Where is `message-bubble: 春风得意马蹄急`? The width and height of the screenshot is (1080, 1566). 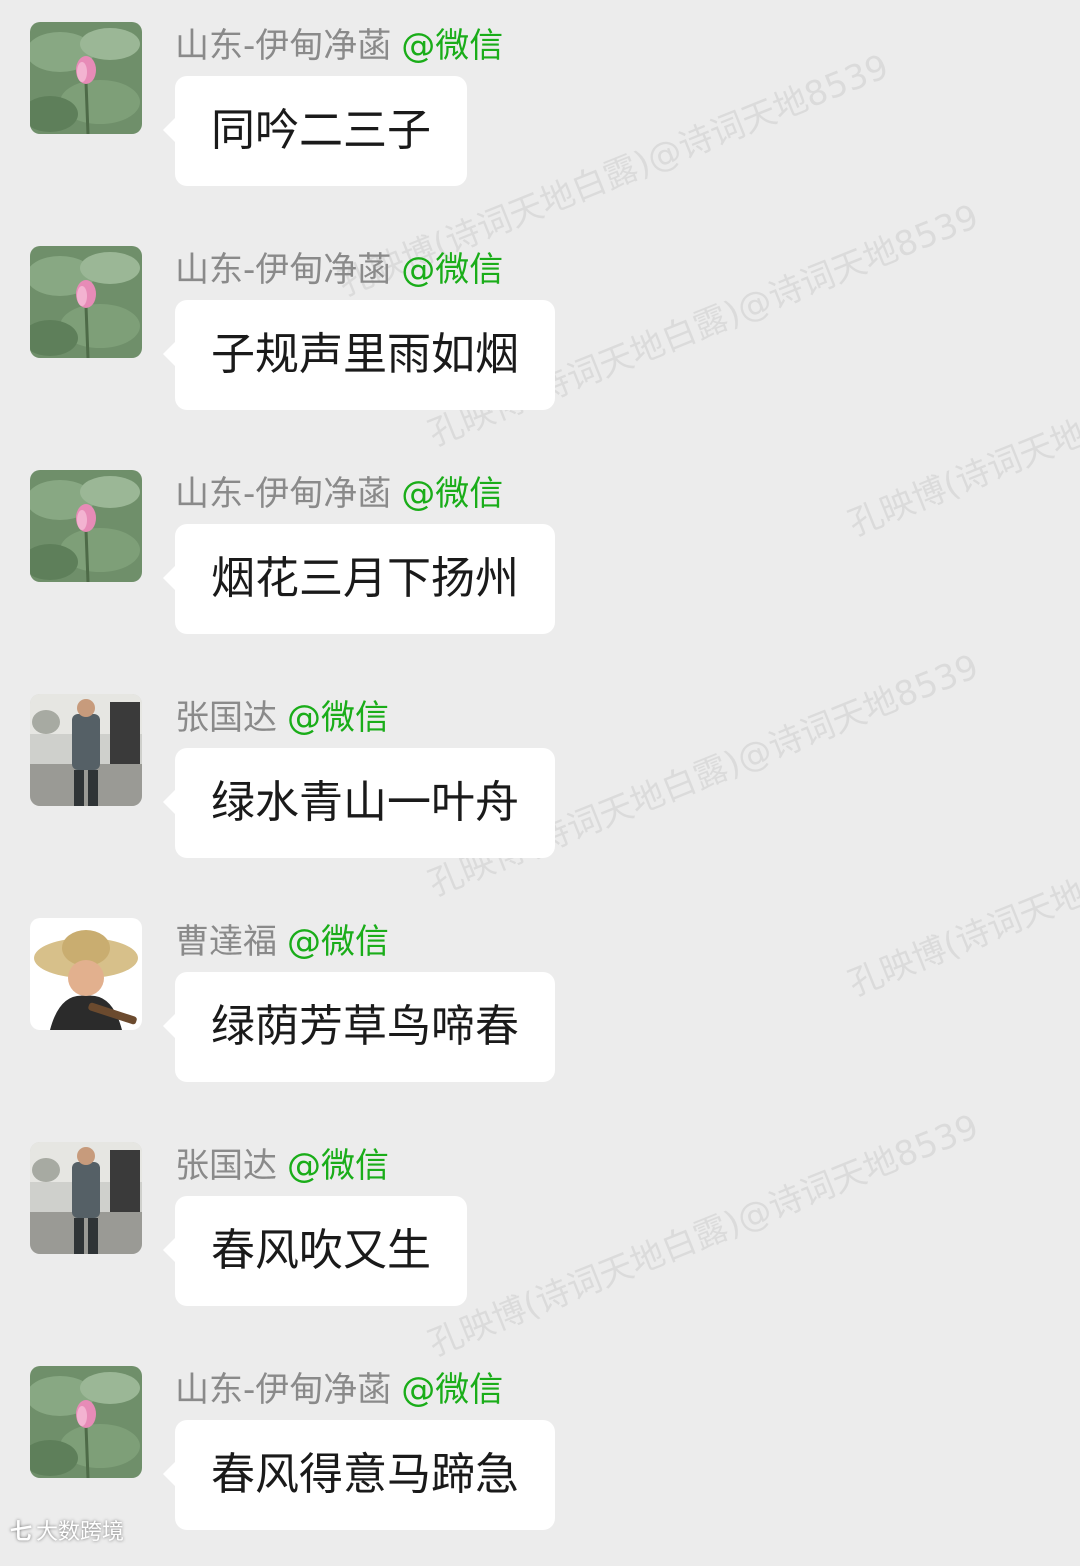
message-bubble: 春风得意马蹄急 is located at coordinates (359, 1475).